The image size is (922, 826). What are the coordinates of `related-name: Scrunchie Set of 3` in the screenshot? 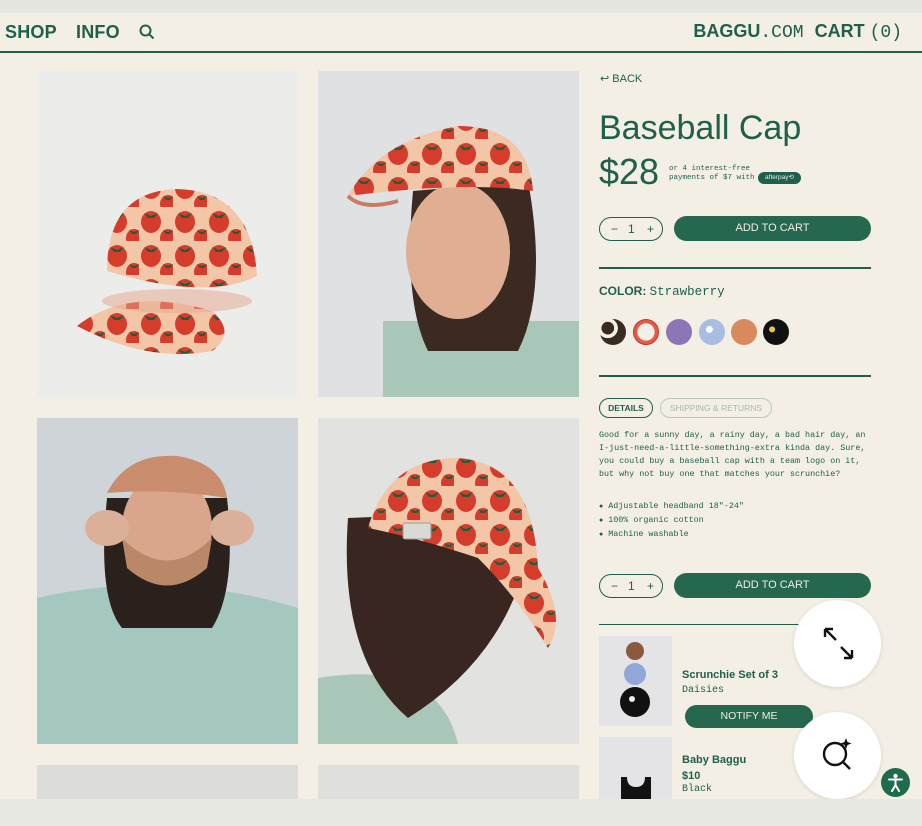 It's located at (730, 675).